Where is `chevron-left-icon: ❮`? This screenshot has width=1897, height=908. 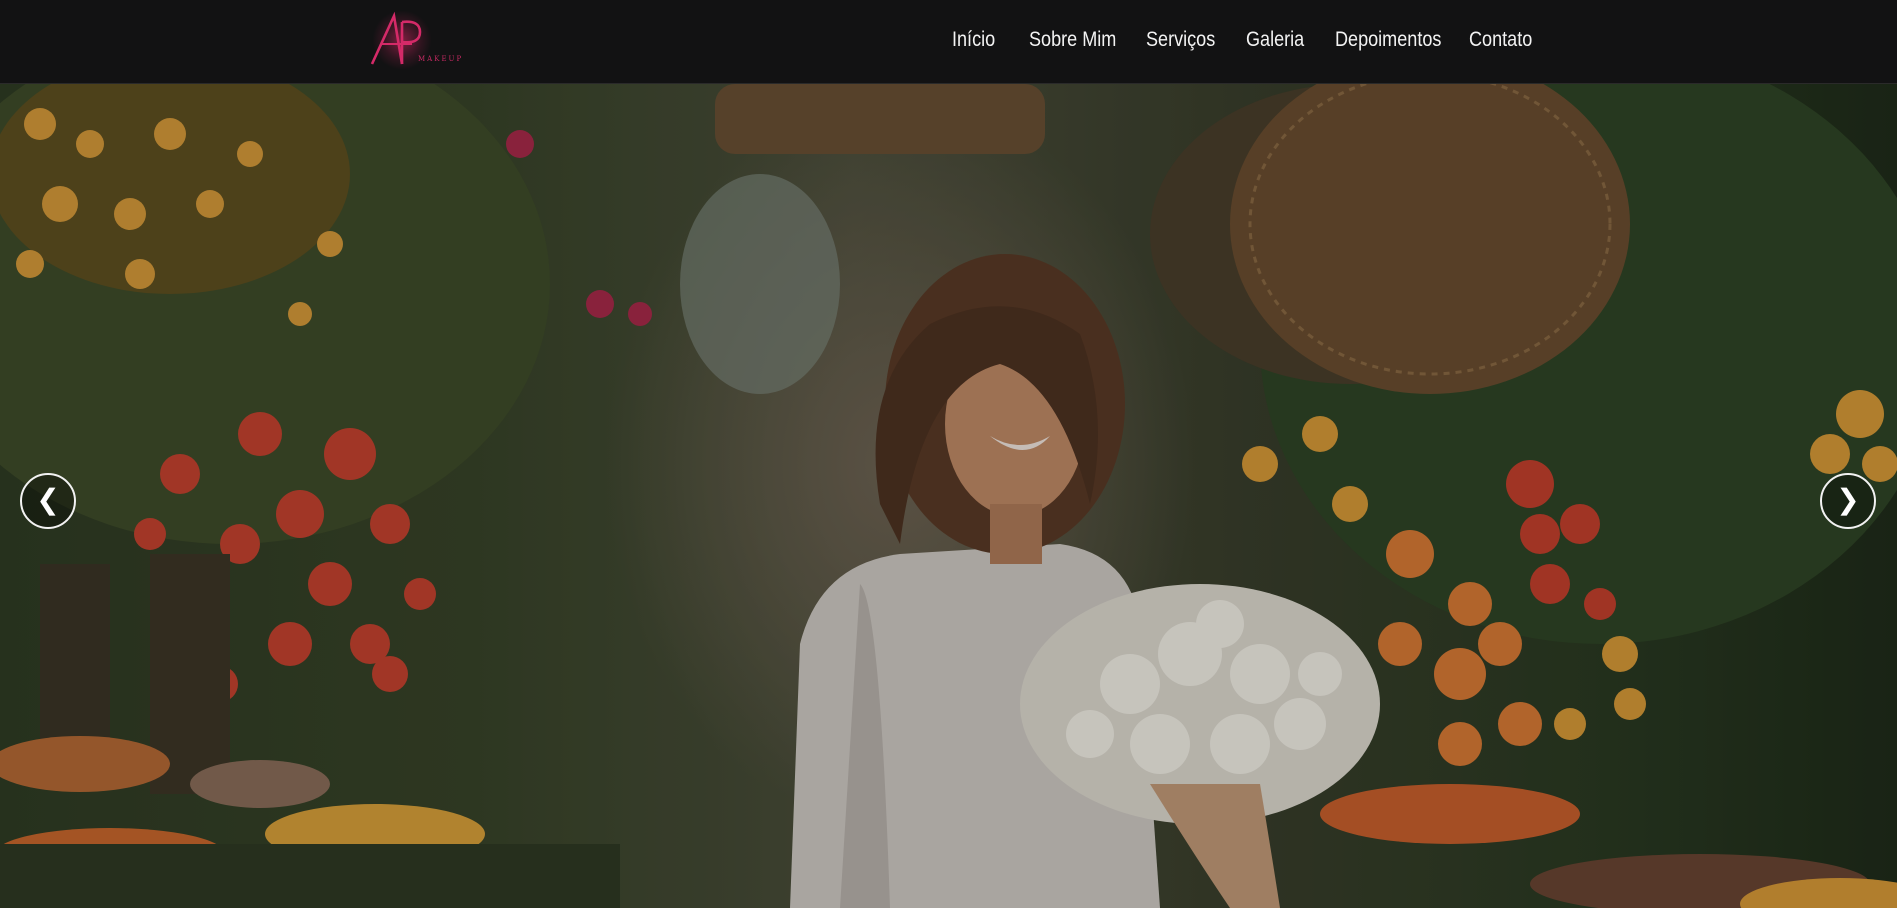
chevron-left-icon: ❮ is located at coordinates (48, 499).